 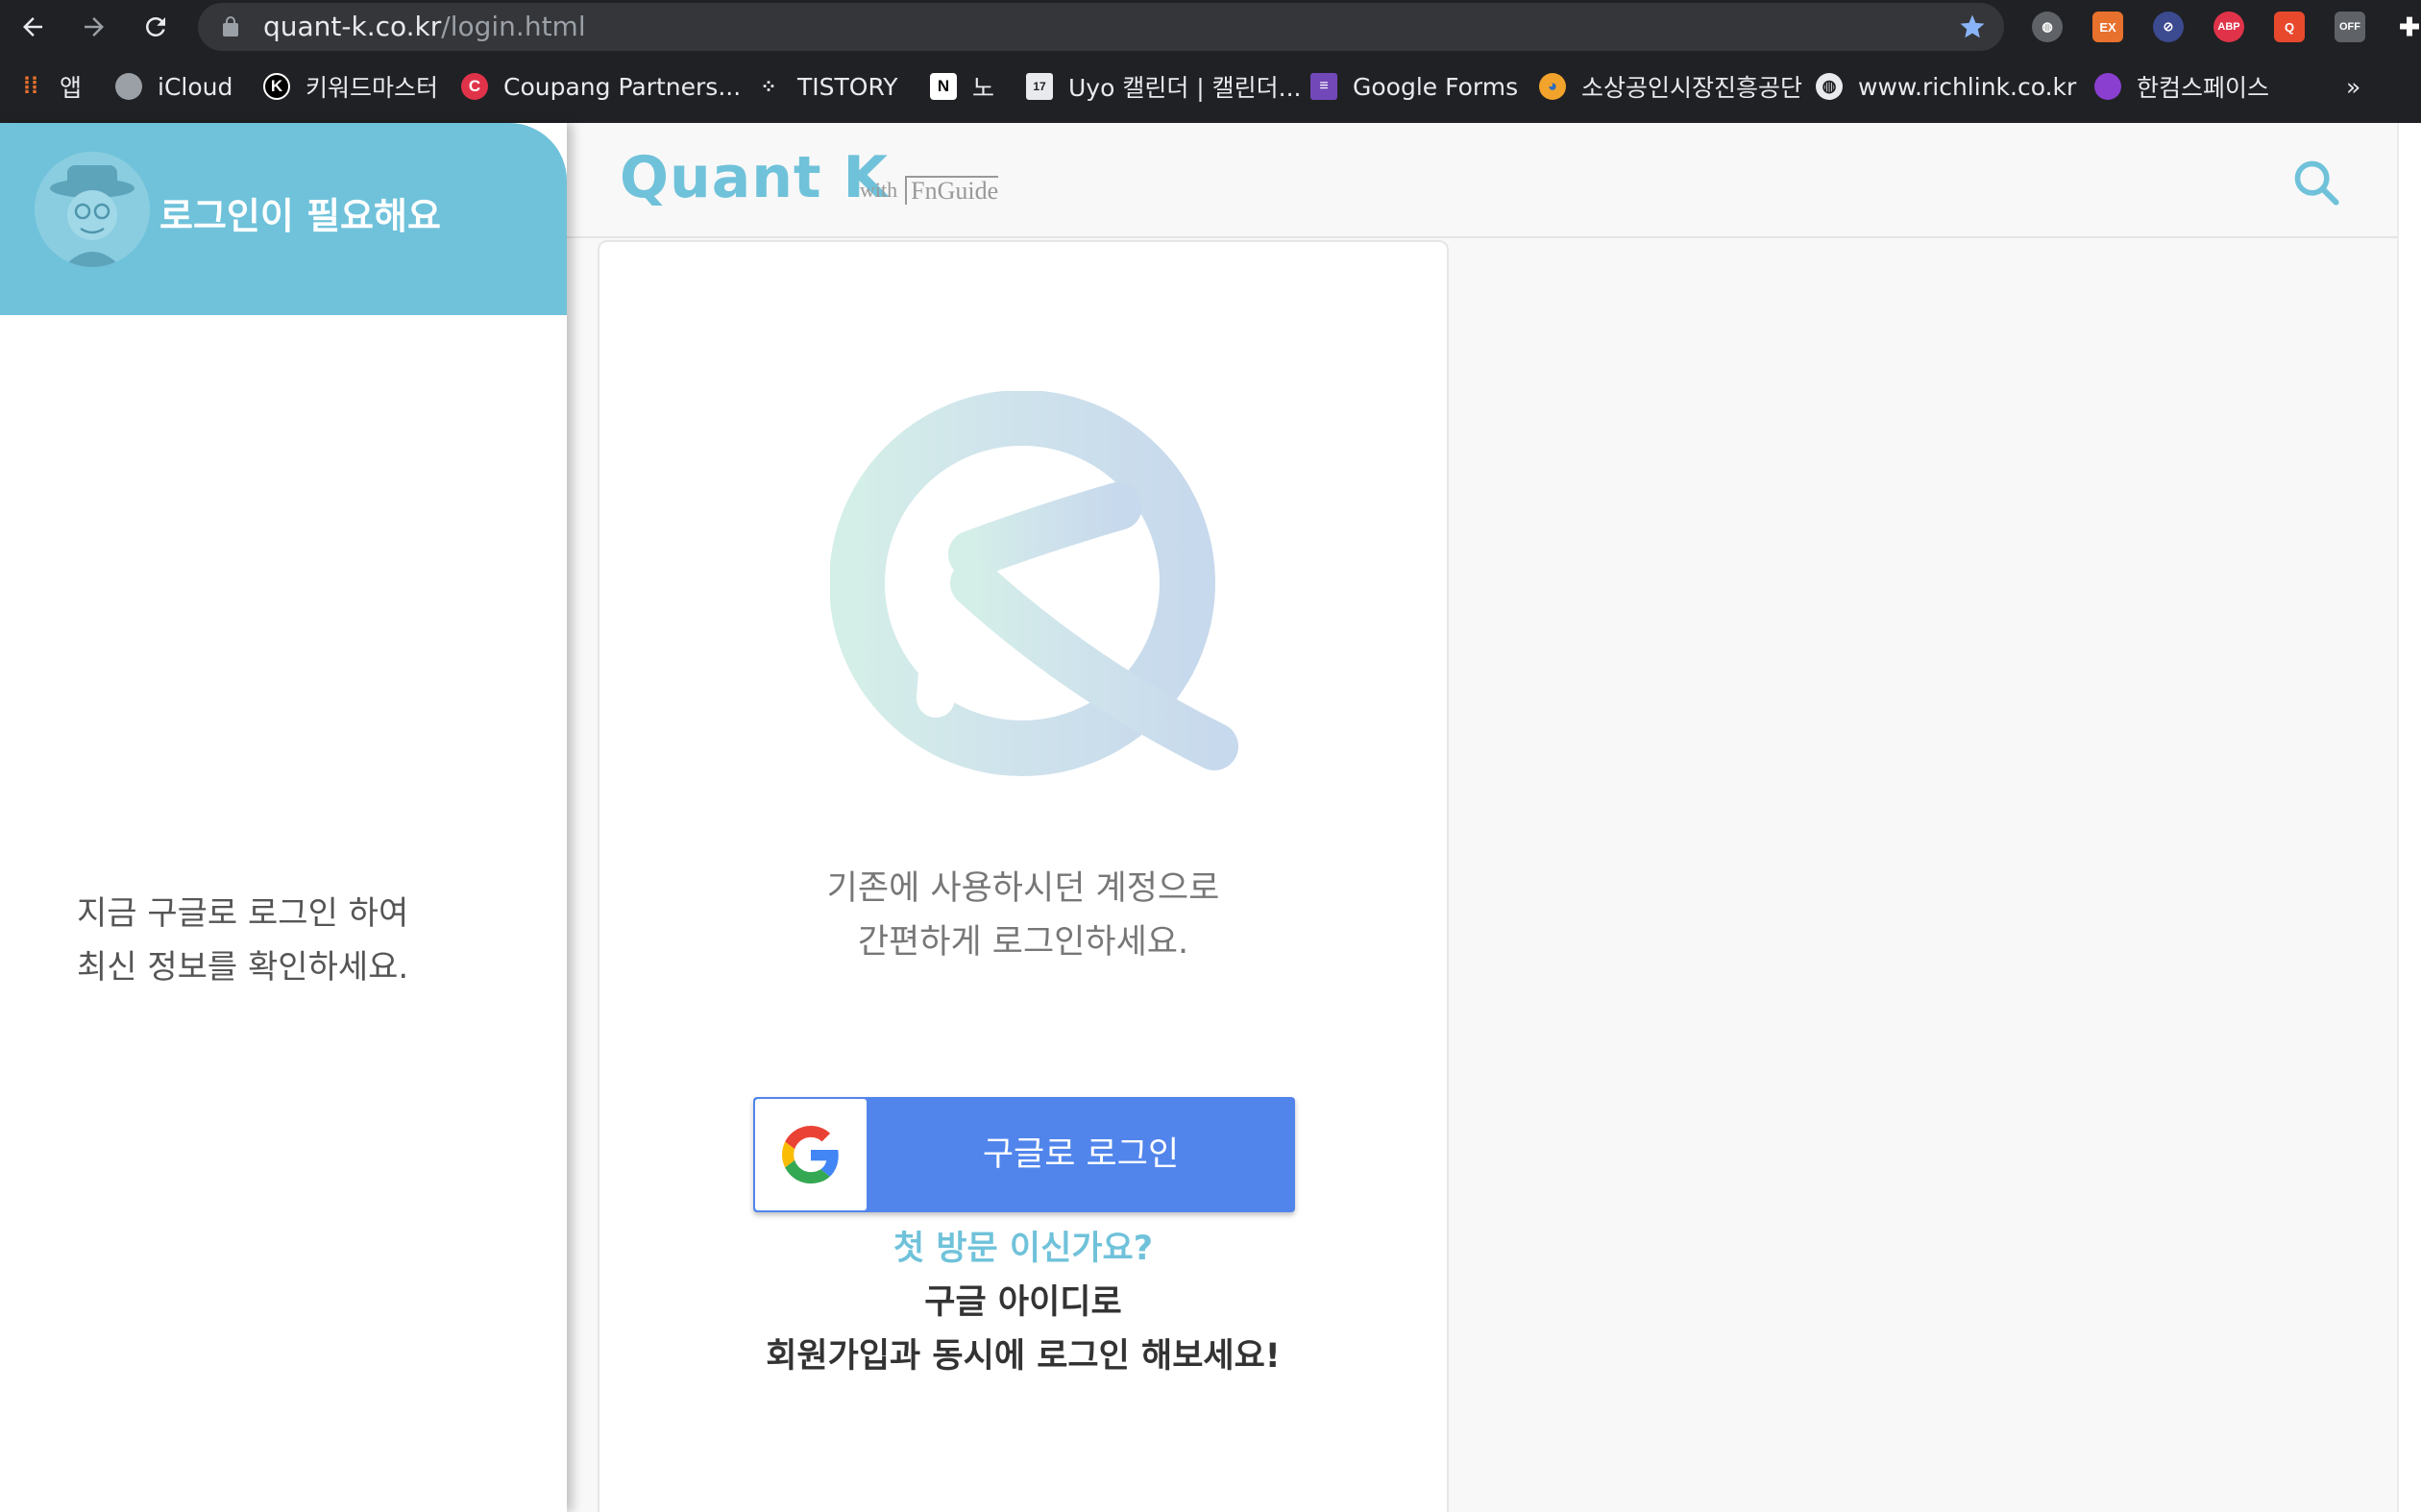 What do you see at coordinates (952, 190) in the screenshot?
I see `fnguide-logo: FnGuide` at bounding box center [952, 190].